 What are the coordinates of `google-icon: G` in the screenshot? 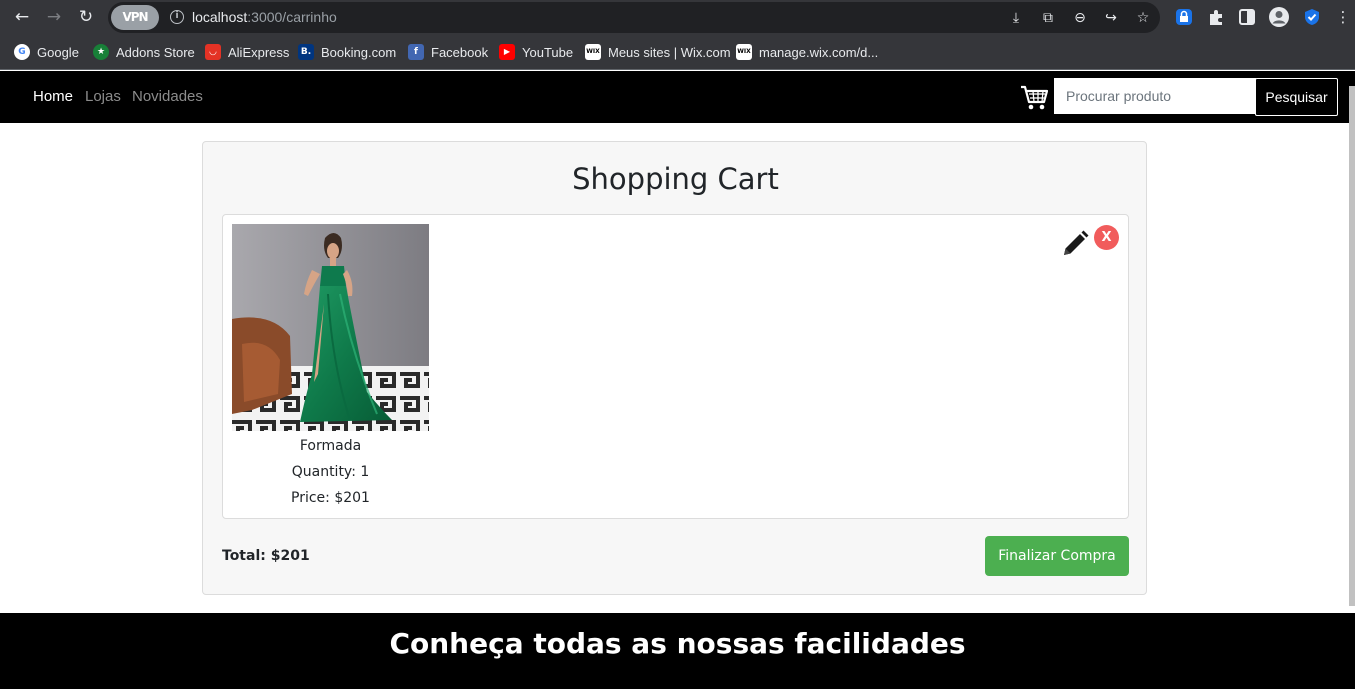 It's located at (22, 52).